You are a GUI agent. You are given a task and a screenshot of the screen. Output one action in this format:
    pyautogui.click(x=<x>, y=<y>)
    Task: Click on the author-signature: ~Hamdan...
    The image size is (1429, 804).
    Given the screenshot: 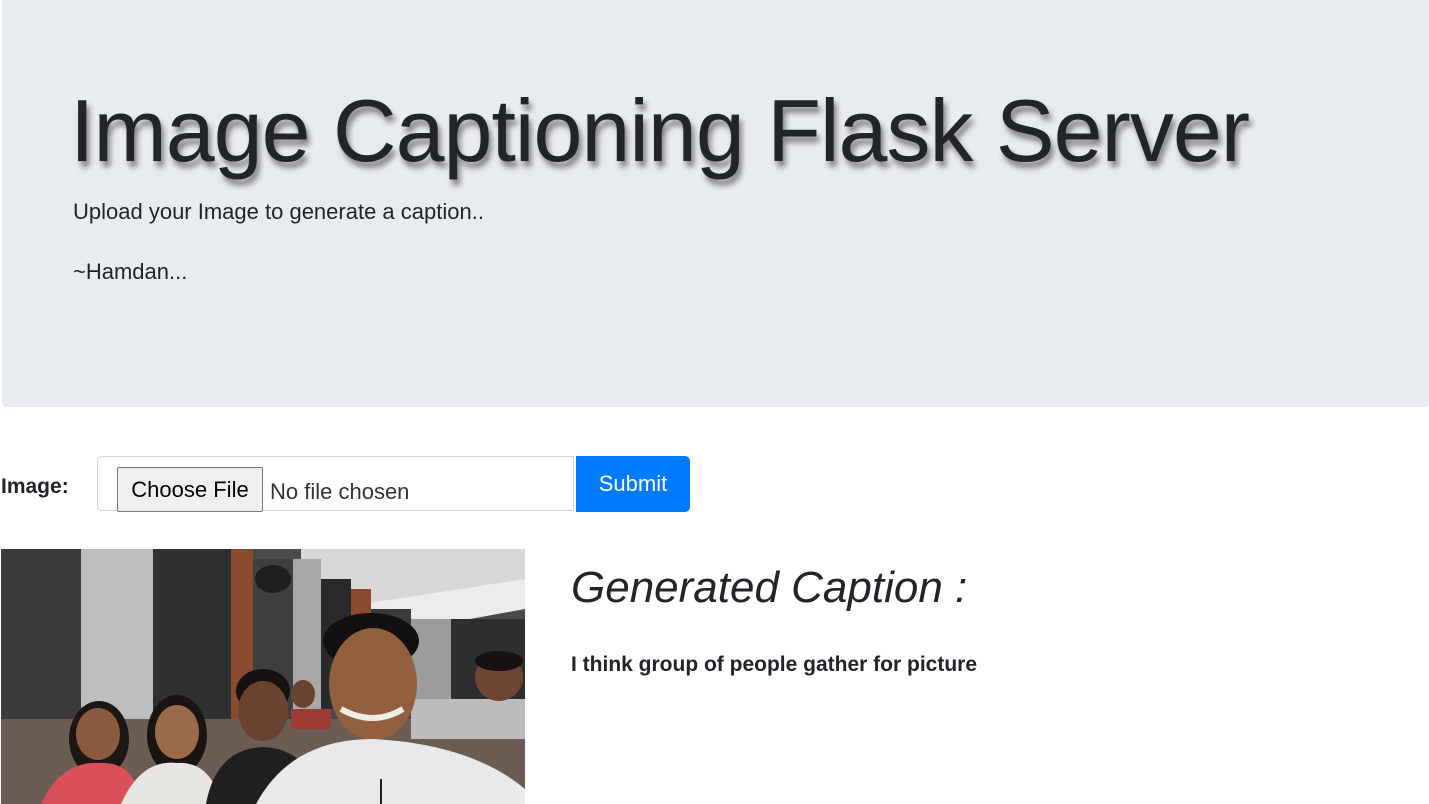 What is the action you would take?
    pyautogui.click(x=130, y=271)
    